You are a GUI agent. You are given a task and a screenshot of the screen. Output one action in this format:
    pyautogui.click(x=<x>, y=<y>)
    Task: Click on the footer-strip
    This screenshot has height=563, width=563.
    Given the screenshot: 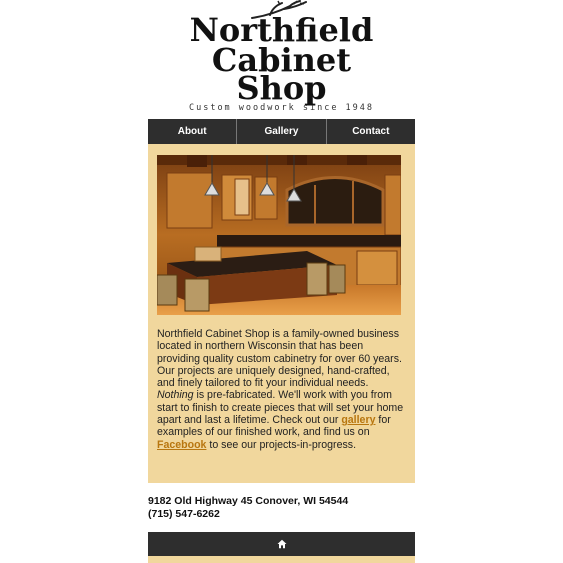 What is the action you would take?
    pyautogui.click(x=281, y=559)
    